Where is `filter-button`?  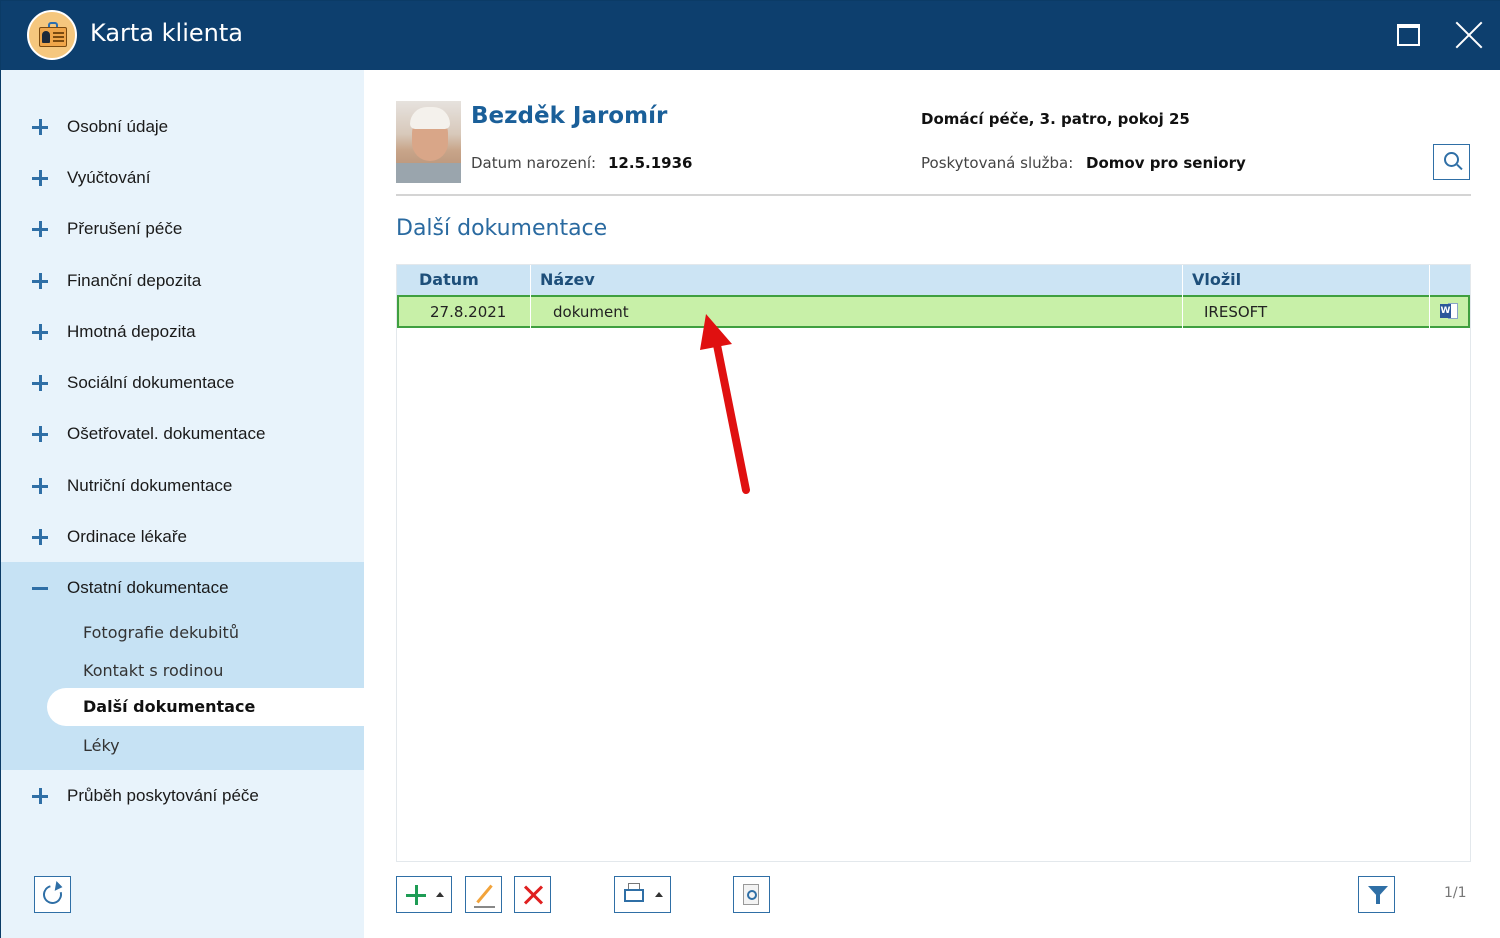
filter-button is located at coordinates (1376, 894).